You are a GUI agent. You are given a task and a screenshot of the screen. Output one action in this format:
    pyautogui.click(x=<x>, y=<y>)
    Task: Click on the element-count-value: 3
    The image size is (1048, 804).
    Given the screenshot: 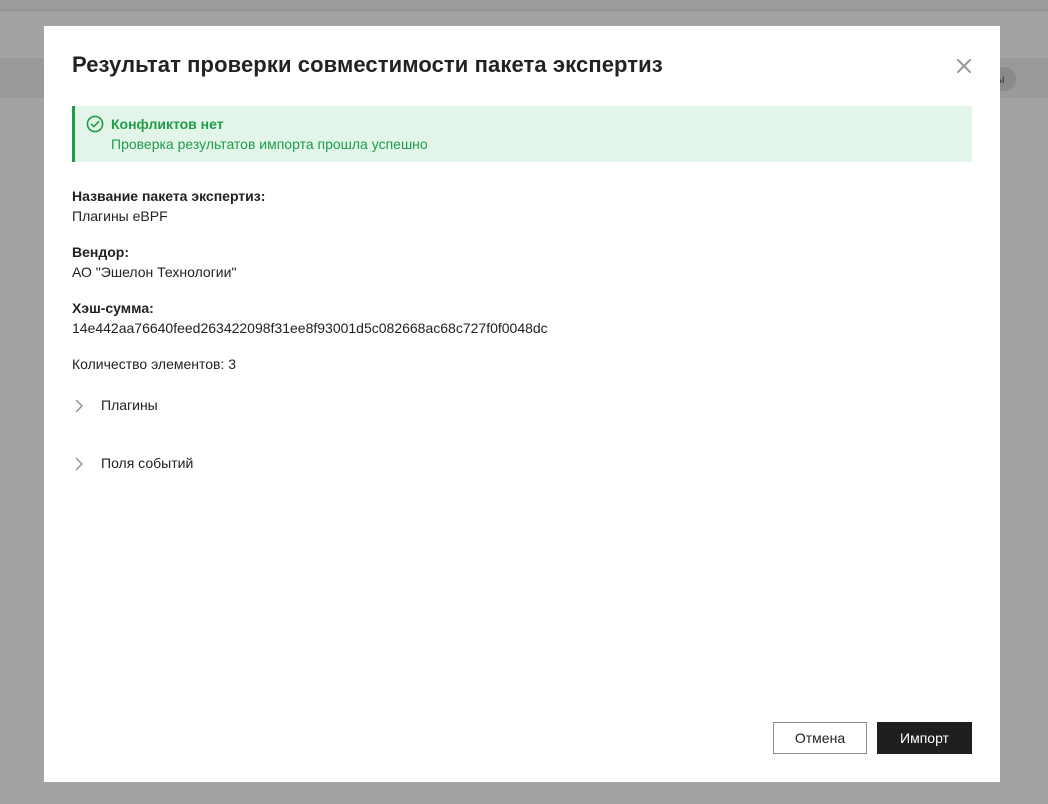 What is the action you would take?
    pyautogui.click(x=232, y=364)
    